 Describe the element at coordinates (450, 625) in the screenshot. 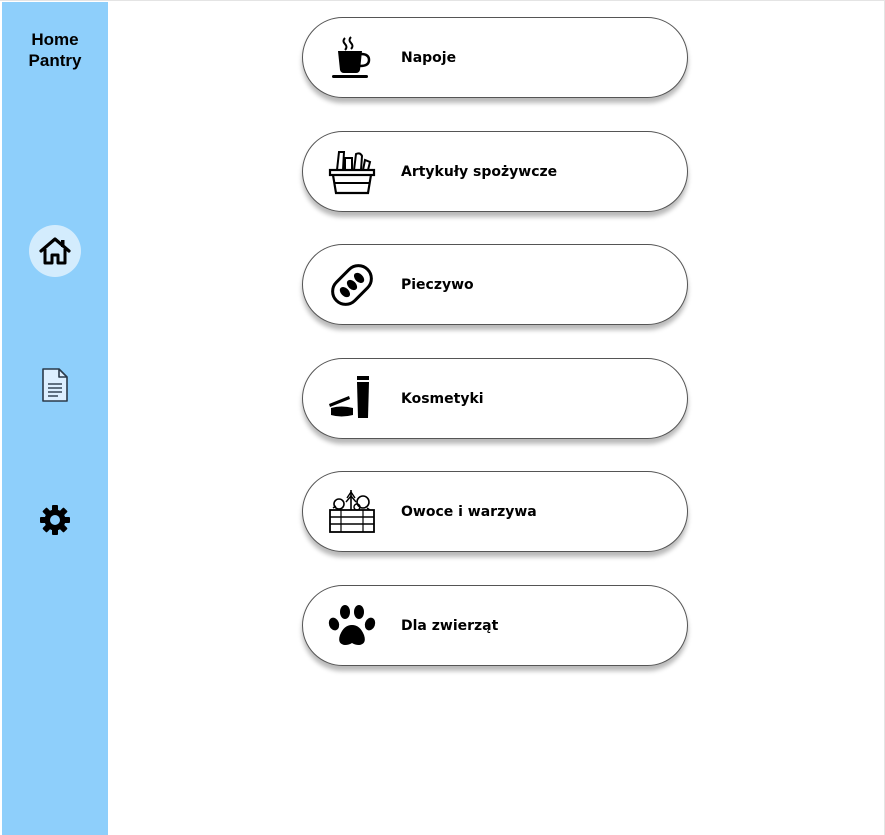

I see `category-label: Dla zwierząt` at that location.